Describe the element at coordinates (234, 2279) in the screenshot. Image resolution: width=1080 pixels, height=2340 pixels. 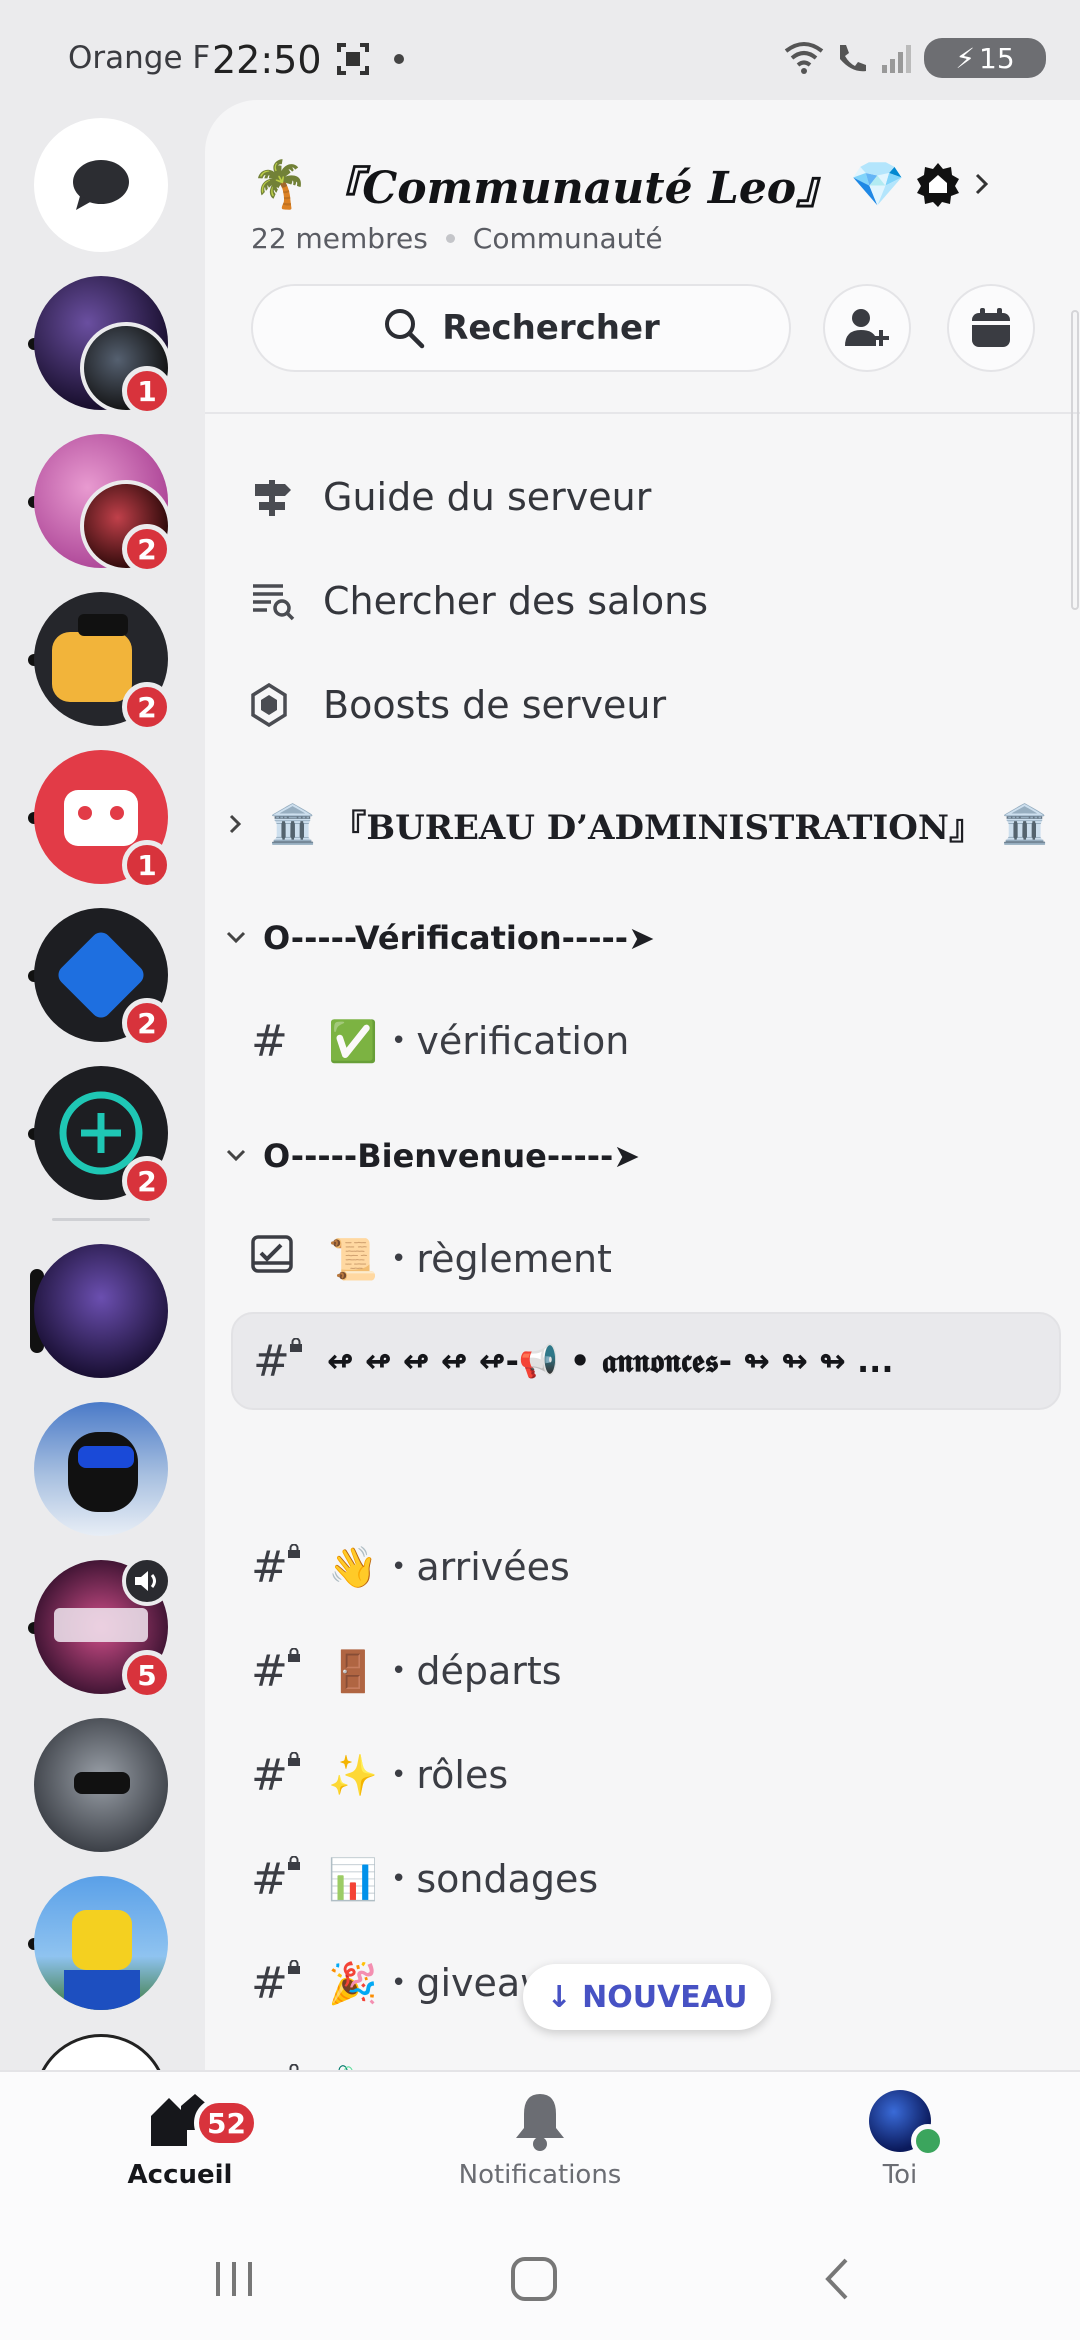
I see `recents-icon` at that location.